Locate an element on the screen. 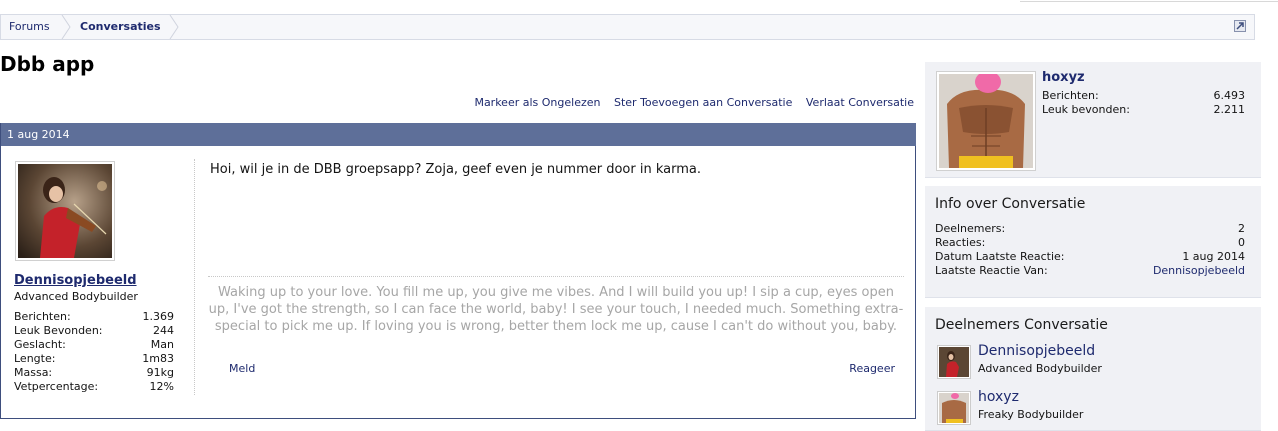 The width and height of the screenshot is (1278, 431). stat-row: Lengte: 1m83 is located at coordinates (94, 359).